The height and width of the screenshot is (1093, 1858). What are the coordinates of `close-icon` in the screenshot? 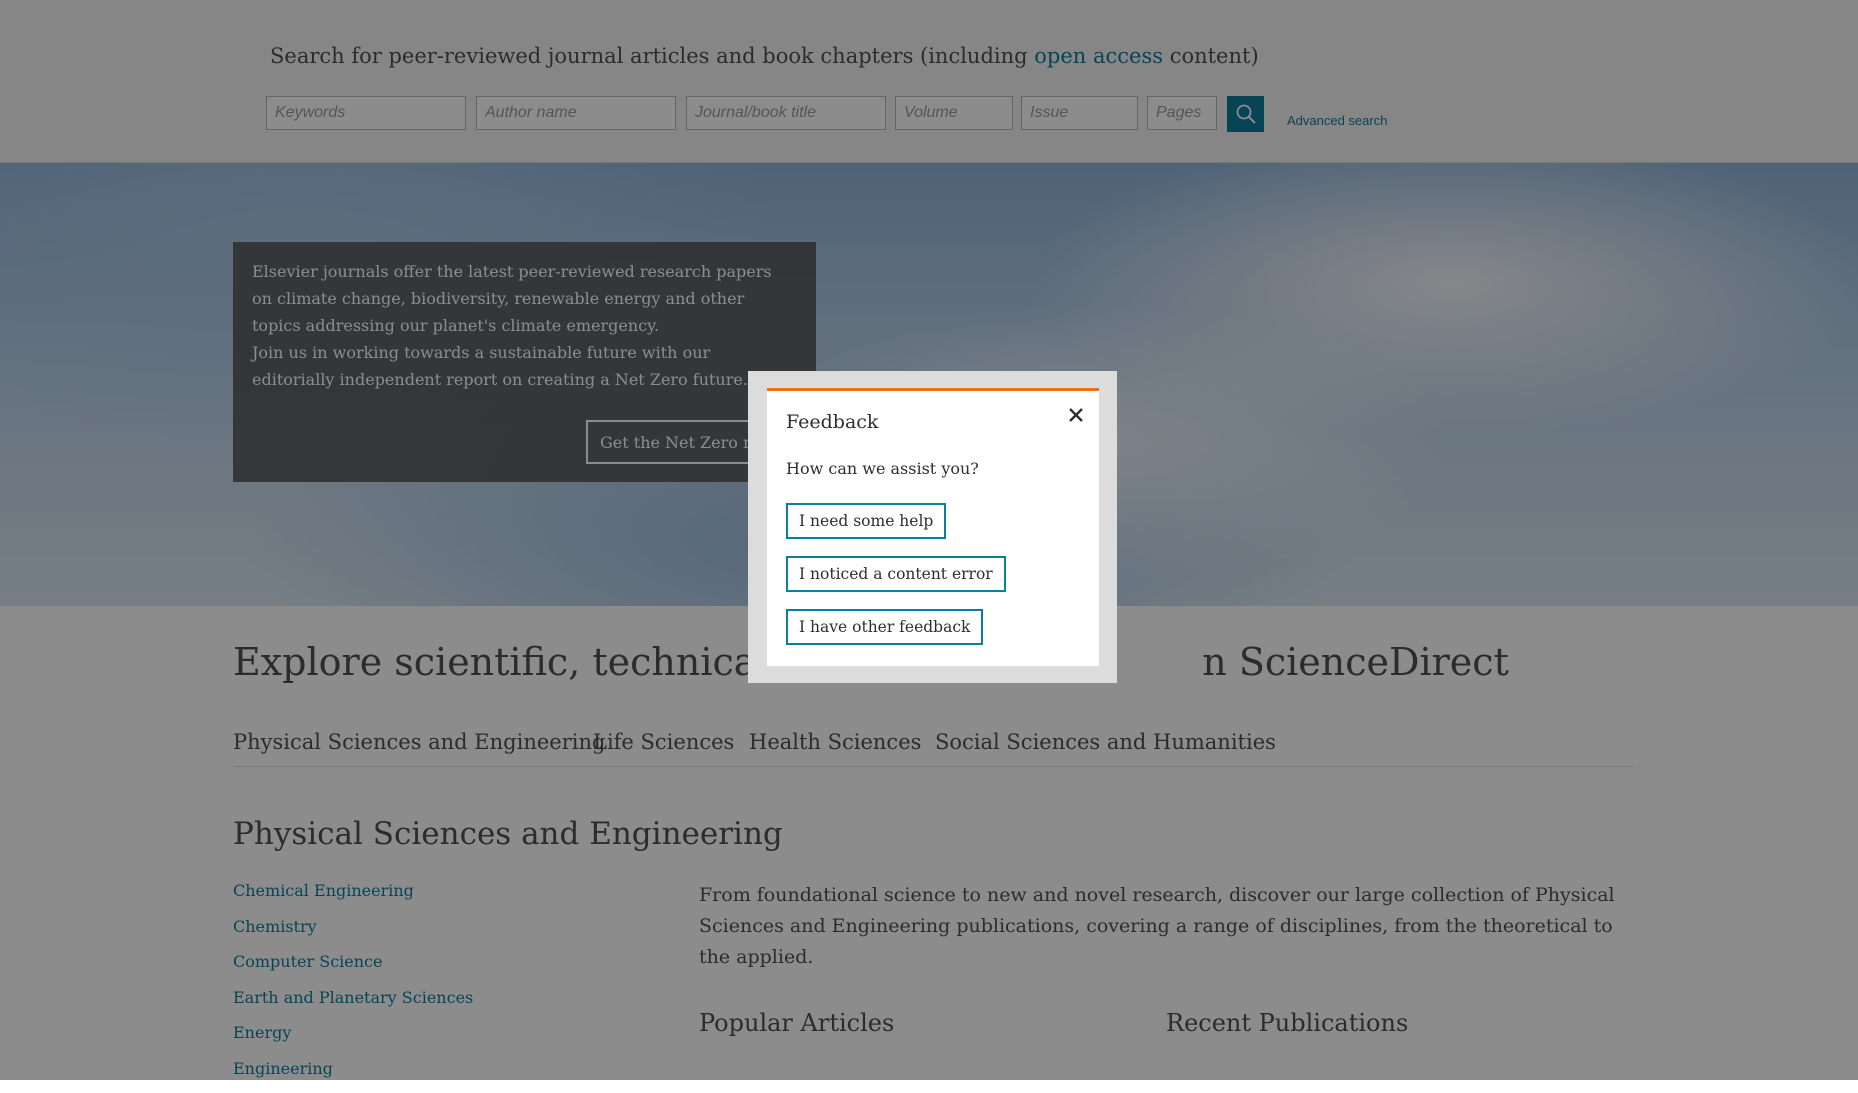 It's located at (1076, 415).